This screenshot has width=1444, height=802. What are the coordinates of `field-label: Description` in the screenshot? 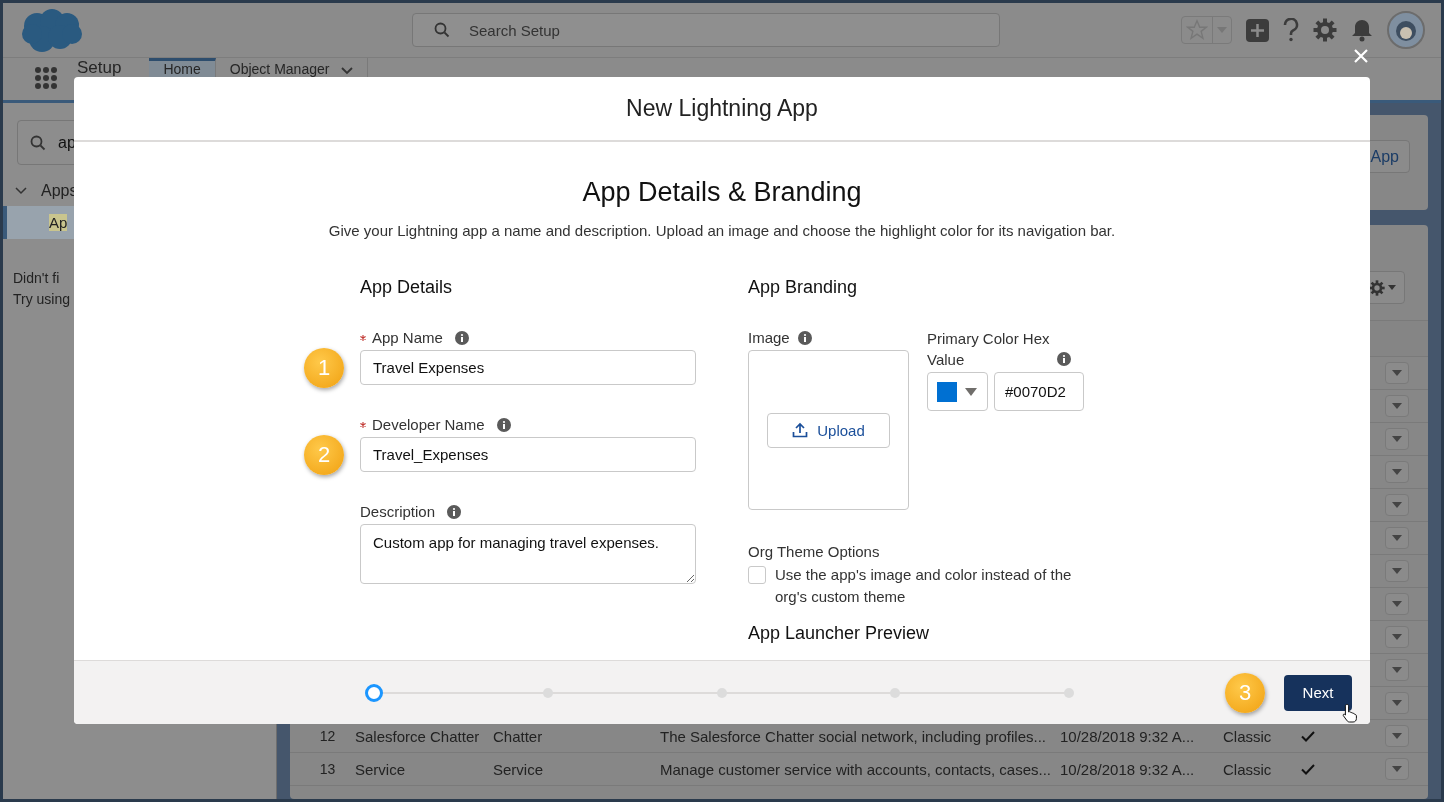 It's located at (398, 512).